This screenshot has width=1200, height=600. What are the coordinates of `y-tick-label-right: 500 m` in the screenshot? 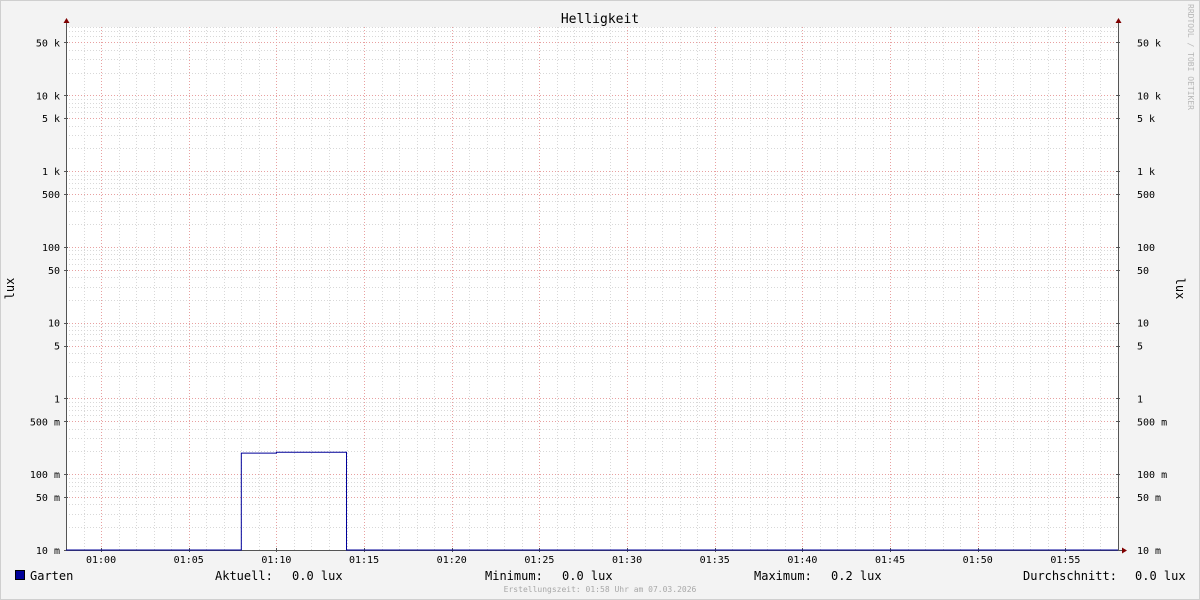 It's located at (1152, 422).